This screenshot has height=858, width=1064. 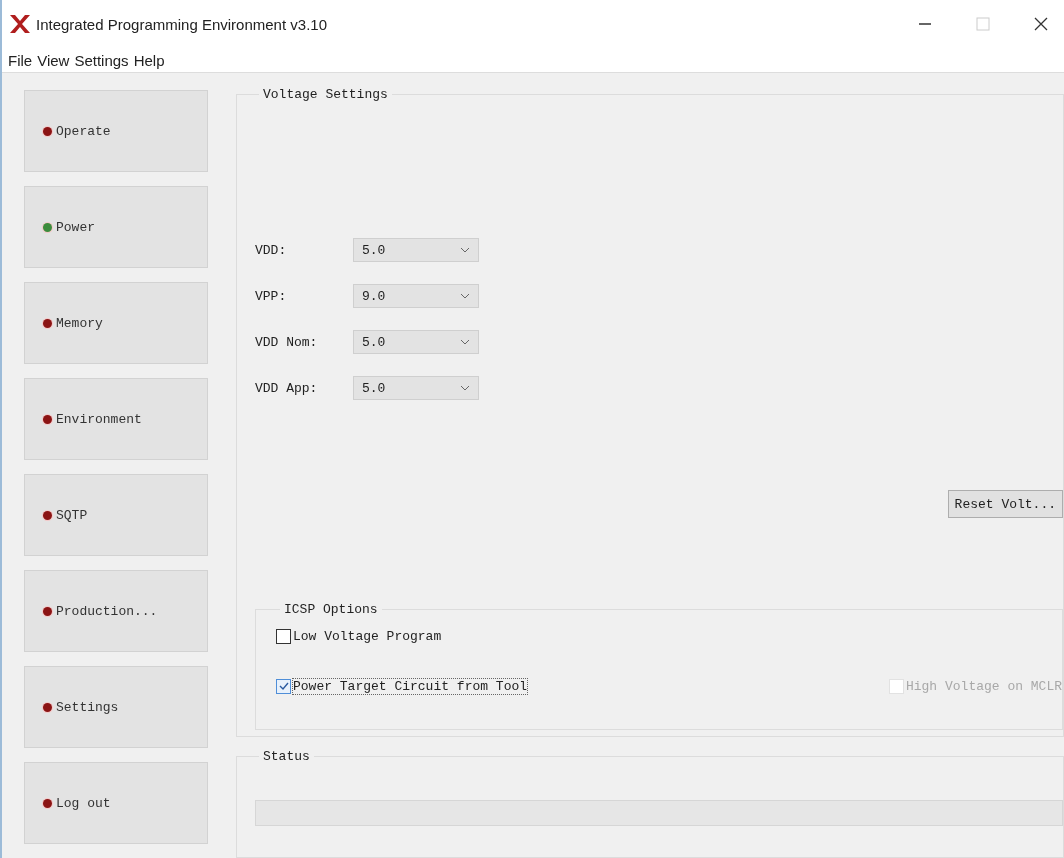 What do you see at coordinates (20, 24) in the screenshot?
I see `x-logo-icon` at bounding box center [20, 24].